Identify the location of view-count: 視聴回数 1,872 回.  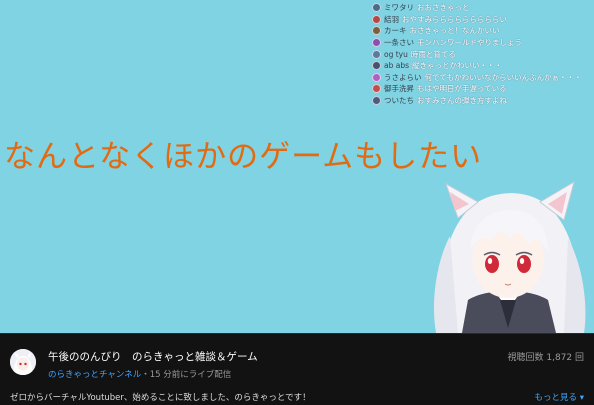
(546, 358).